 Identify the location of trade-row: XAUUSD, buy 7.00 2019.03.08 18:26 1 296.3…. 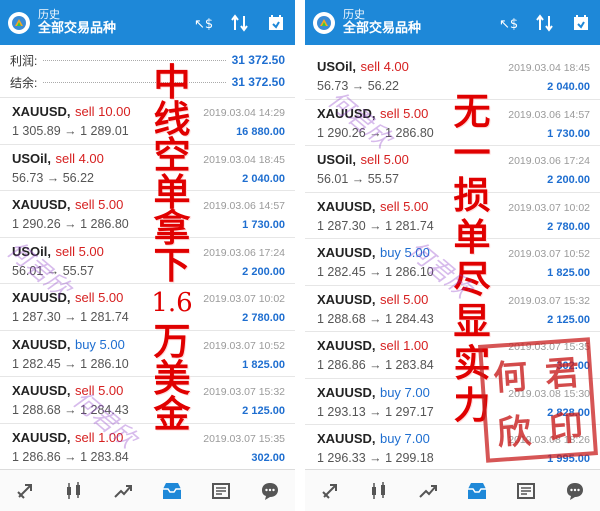
(452, 448).